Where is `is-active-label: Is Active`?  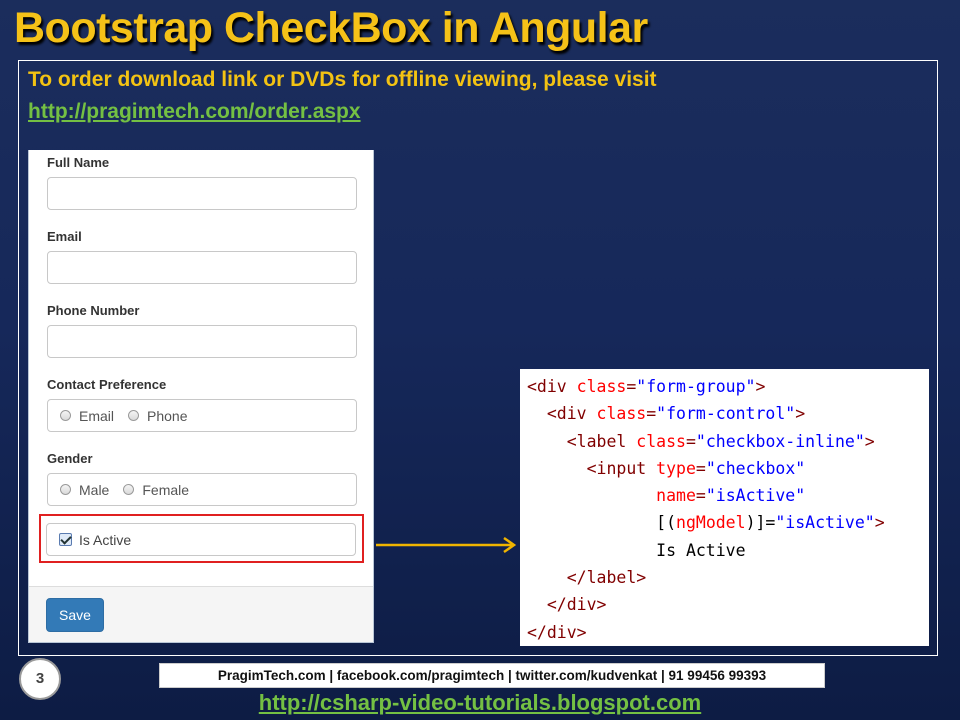
is-active-label: Is Active is located at coordinates (105, 539).